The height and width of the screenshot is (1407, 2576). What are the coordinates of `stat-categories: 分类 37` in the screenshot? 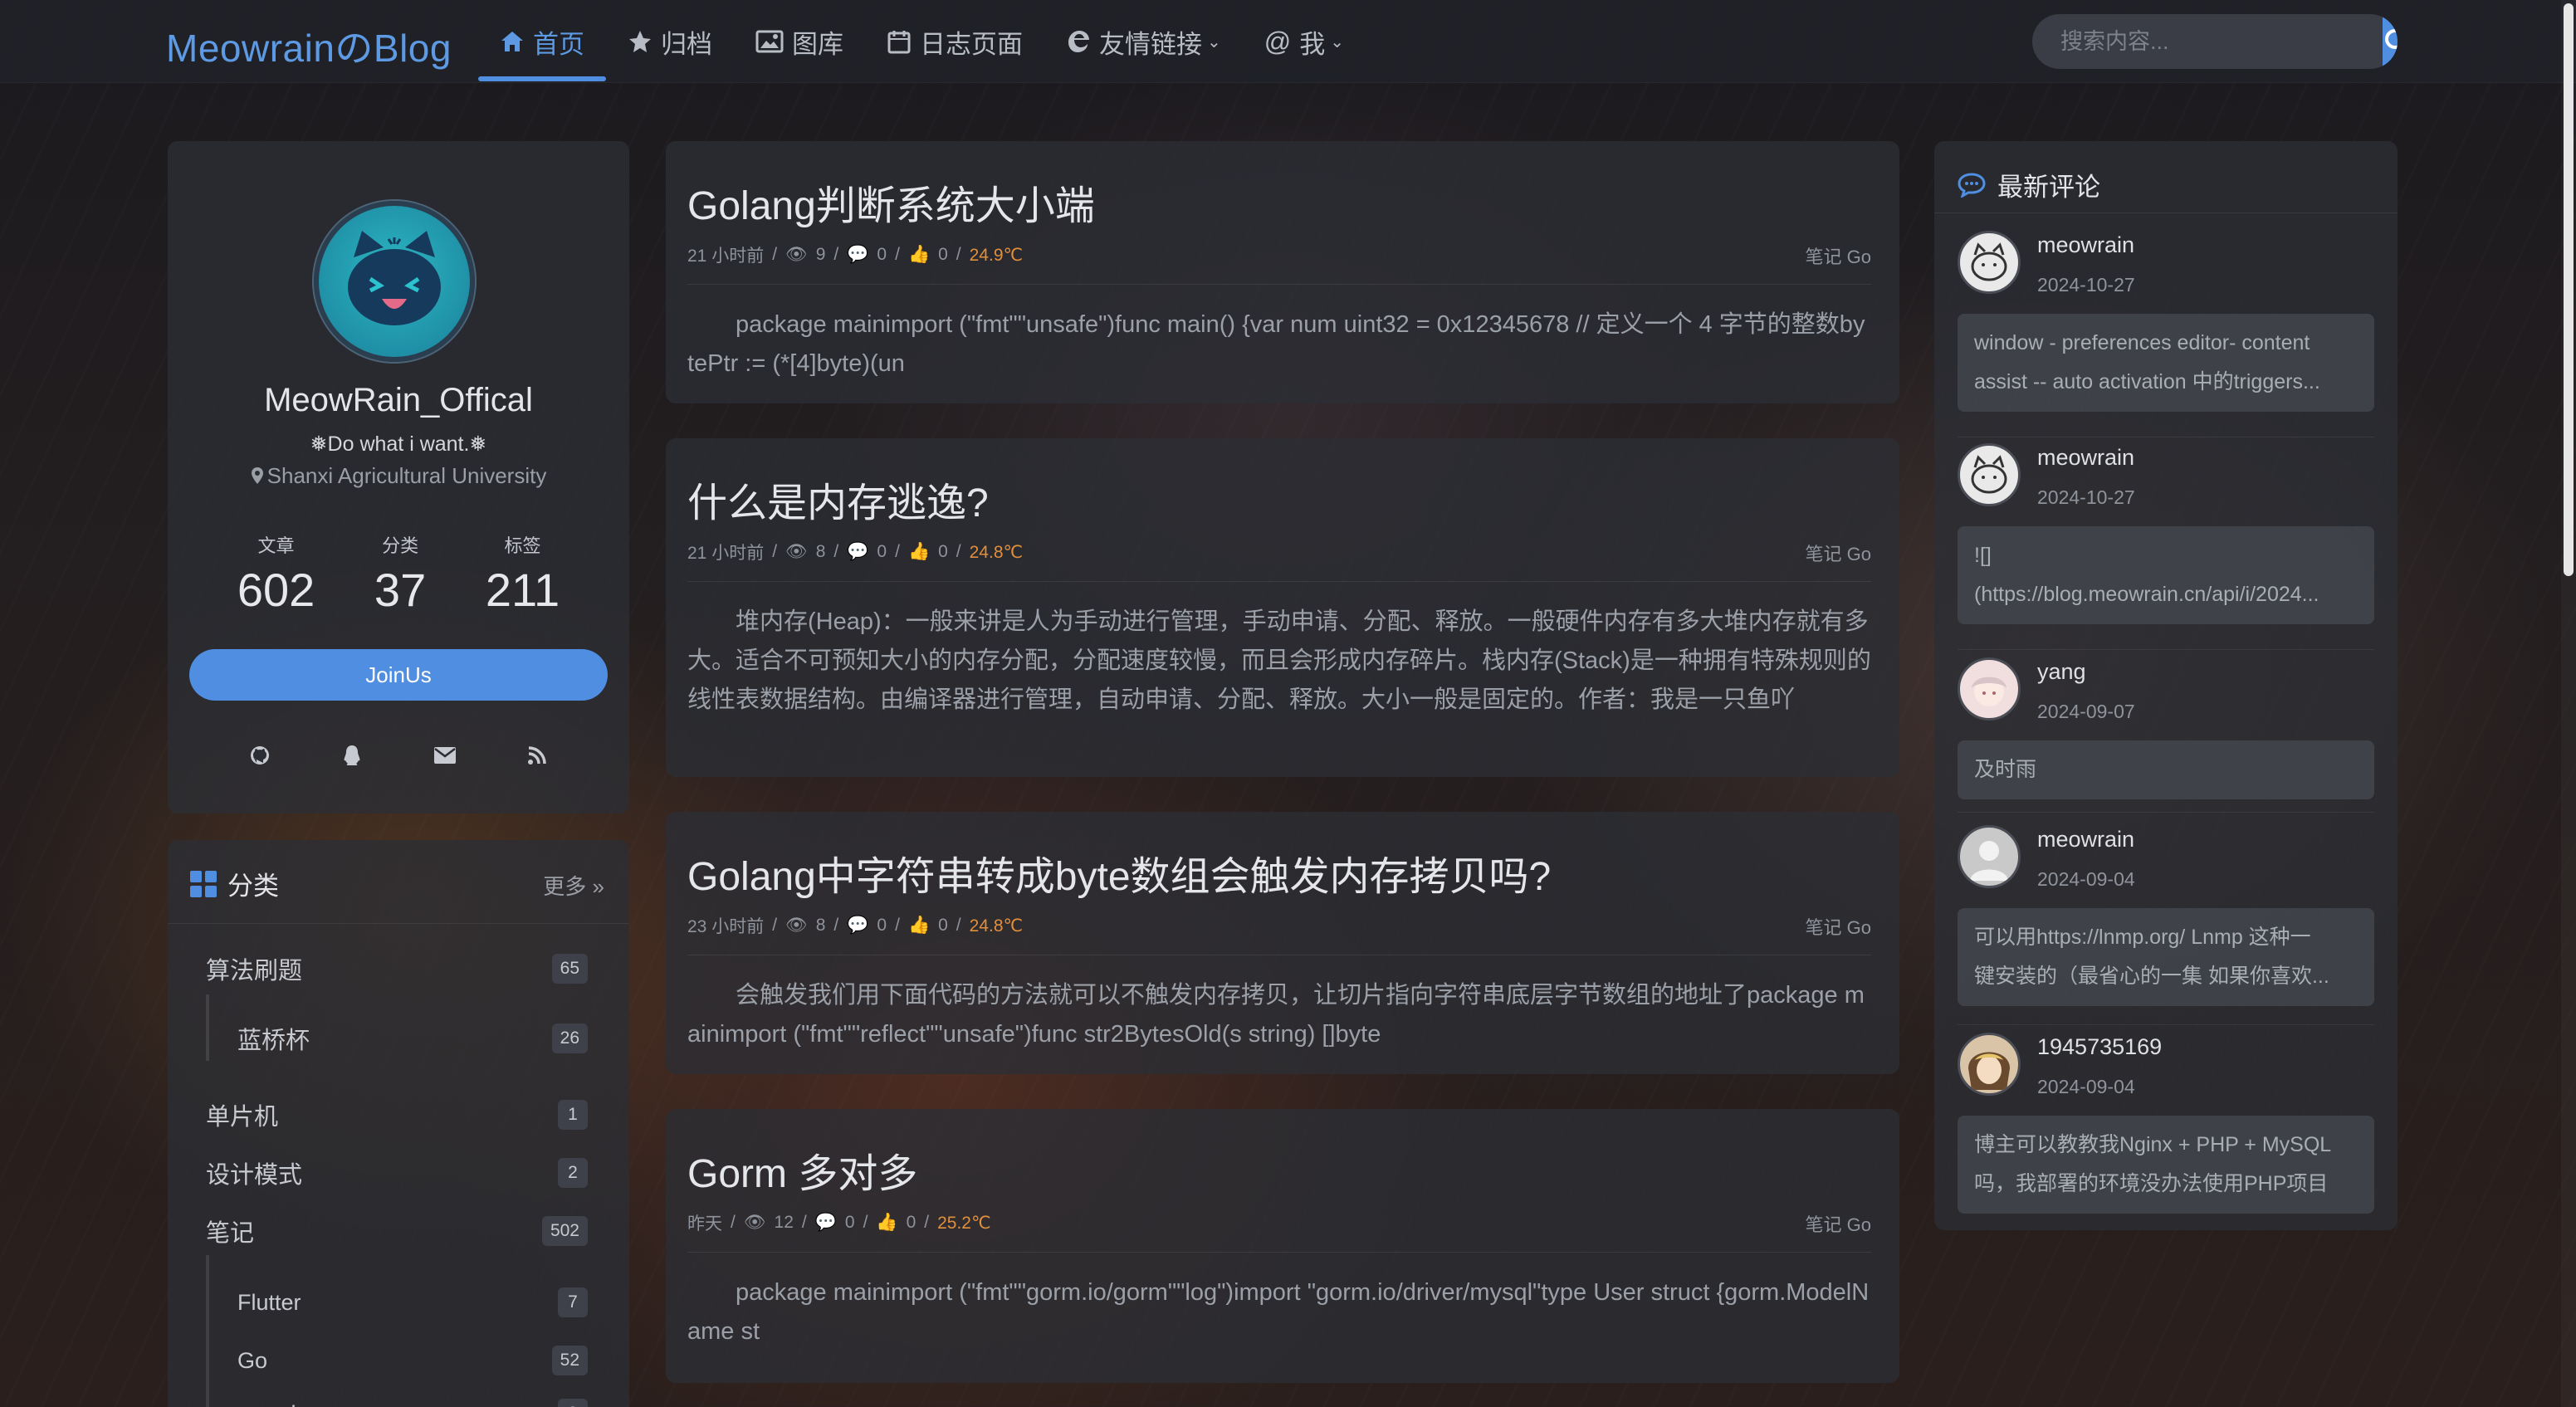 It's located at (400, 574).